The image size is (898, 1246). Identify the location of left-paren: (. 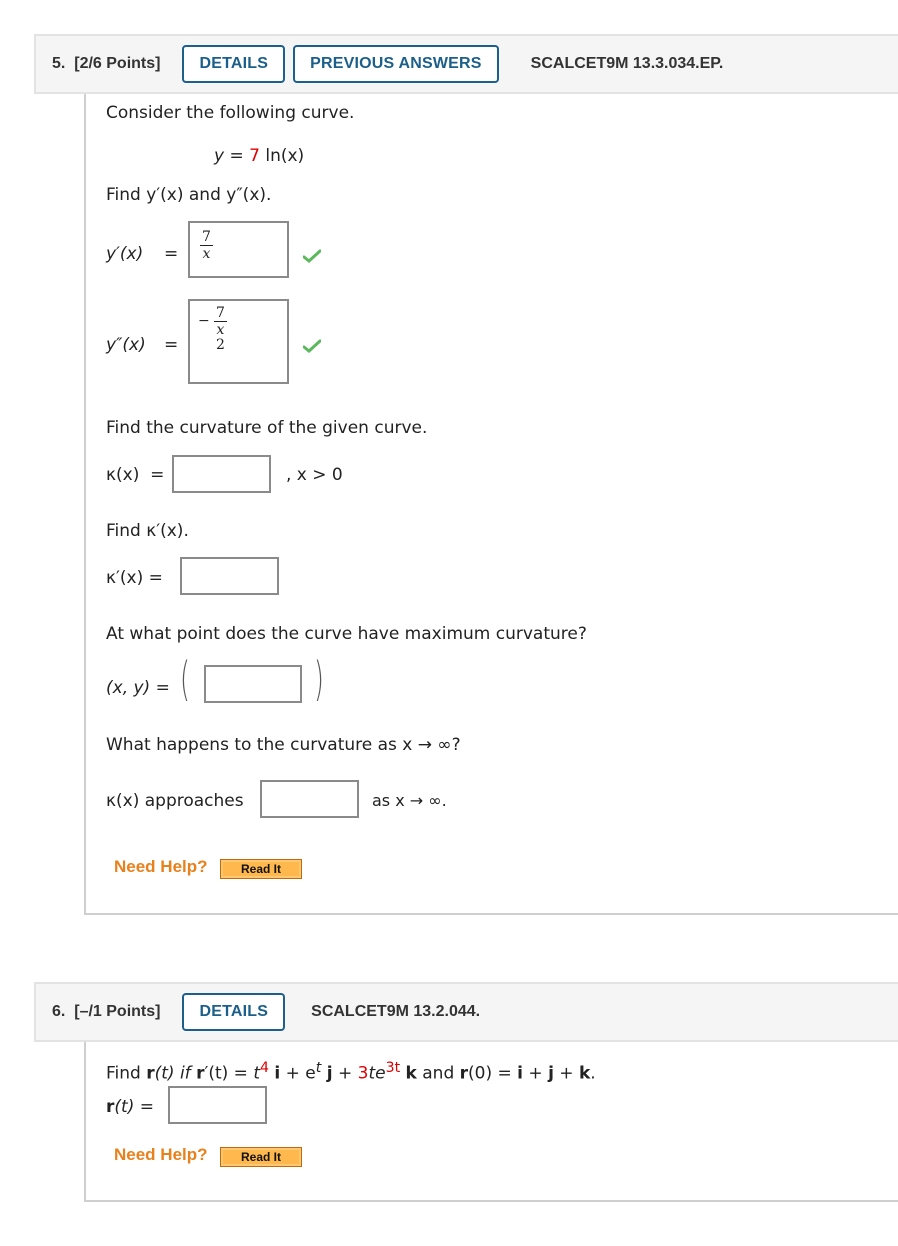
(185, 679).